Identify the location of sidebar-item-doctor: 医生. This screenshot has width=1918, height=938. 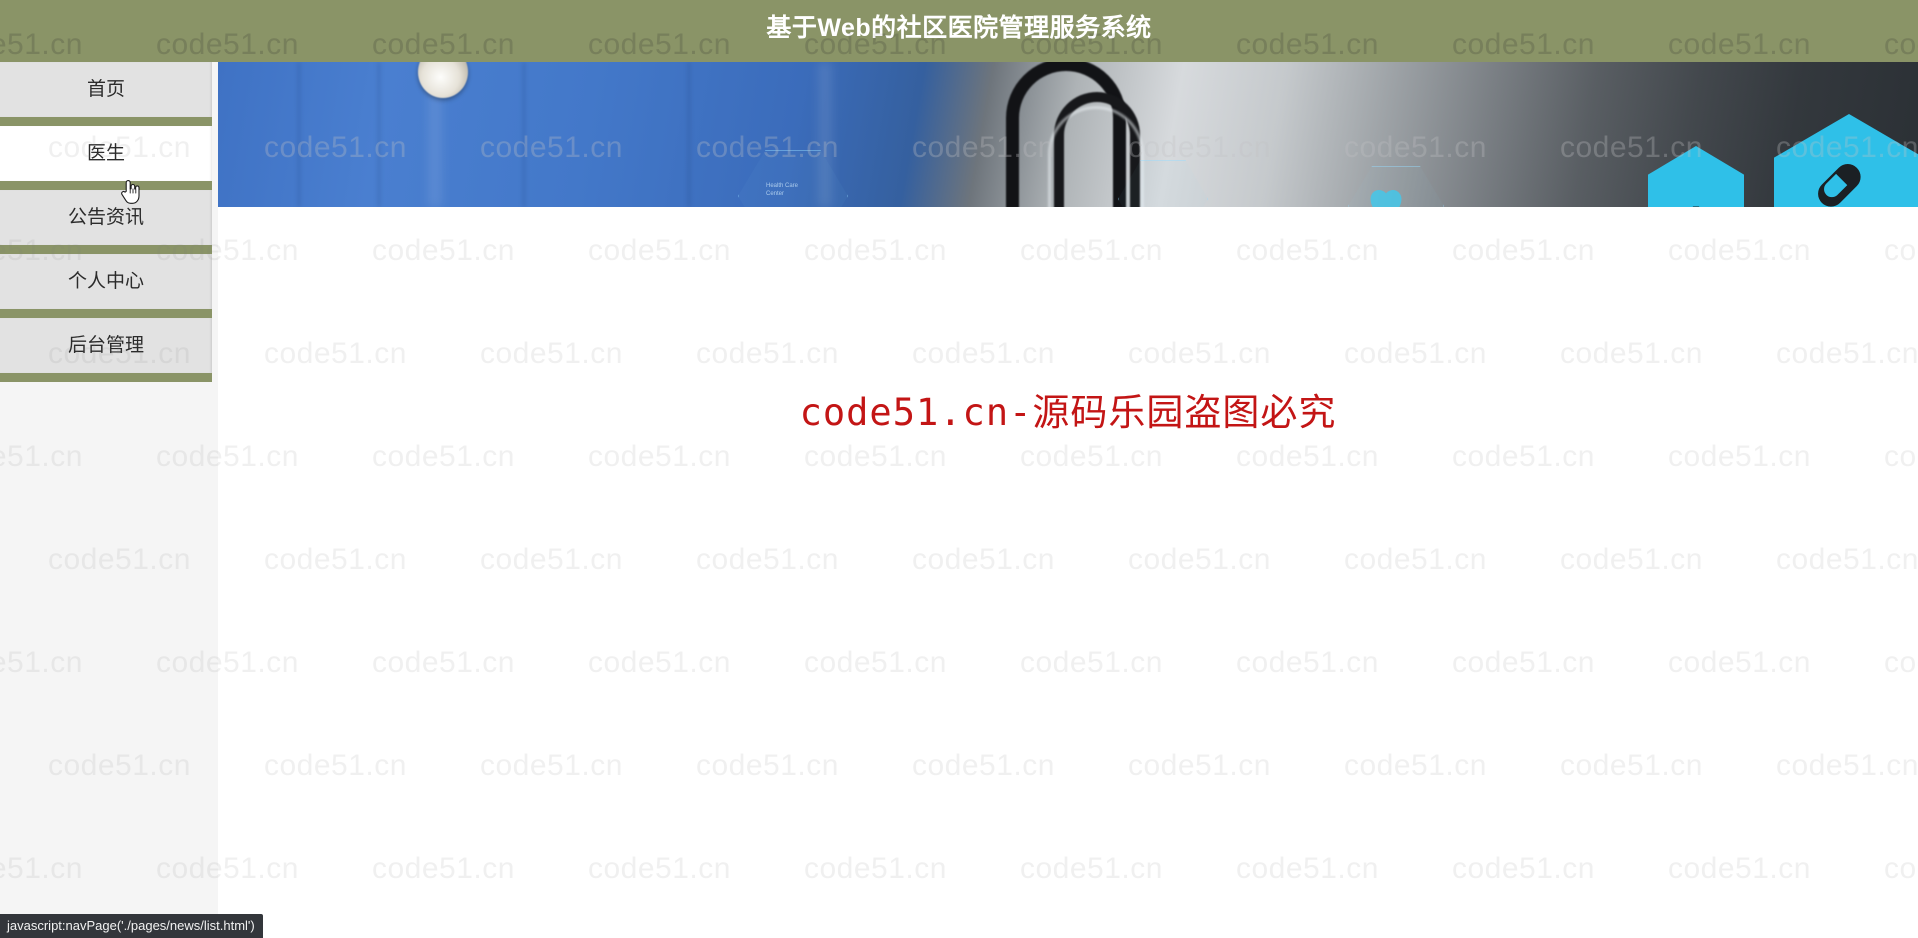
(106, 158).